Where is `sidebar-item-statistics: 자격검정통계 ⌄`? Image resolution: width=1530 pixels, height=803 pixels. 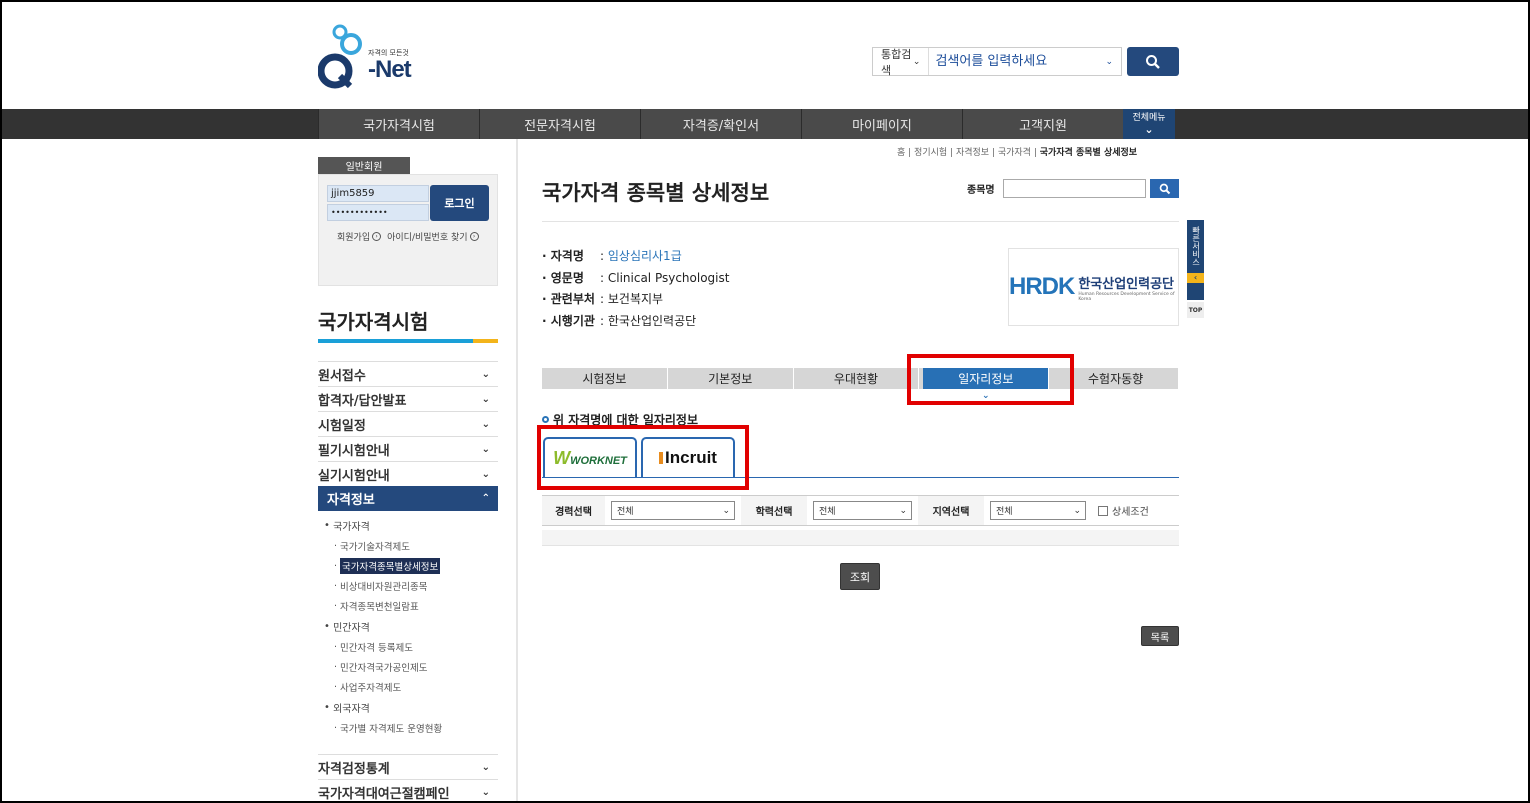
sidebar-item-statistics: 자격검정통계 ⌄ is located at coordinates (408, 766).